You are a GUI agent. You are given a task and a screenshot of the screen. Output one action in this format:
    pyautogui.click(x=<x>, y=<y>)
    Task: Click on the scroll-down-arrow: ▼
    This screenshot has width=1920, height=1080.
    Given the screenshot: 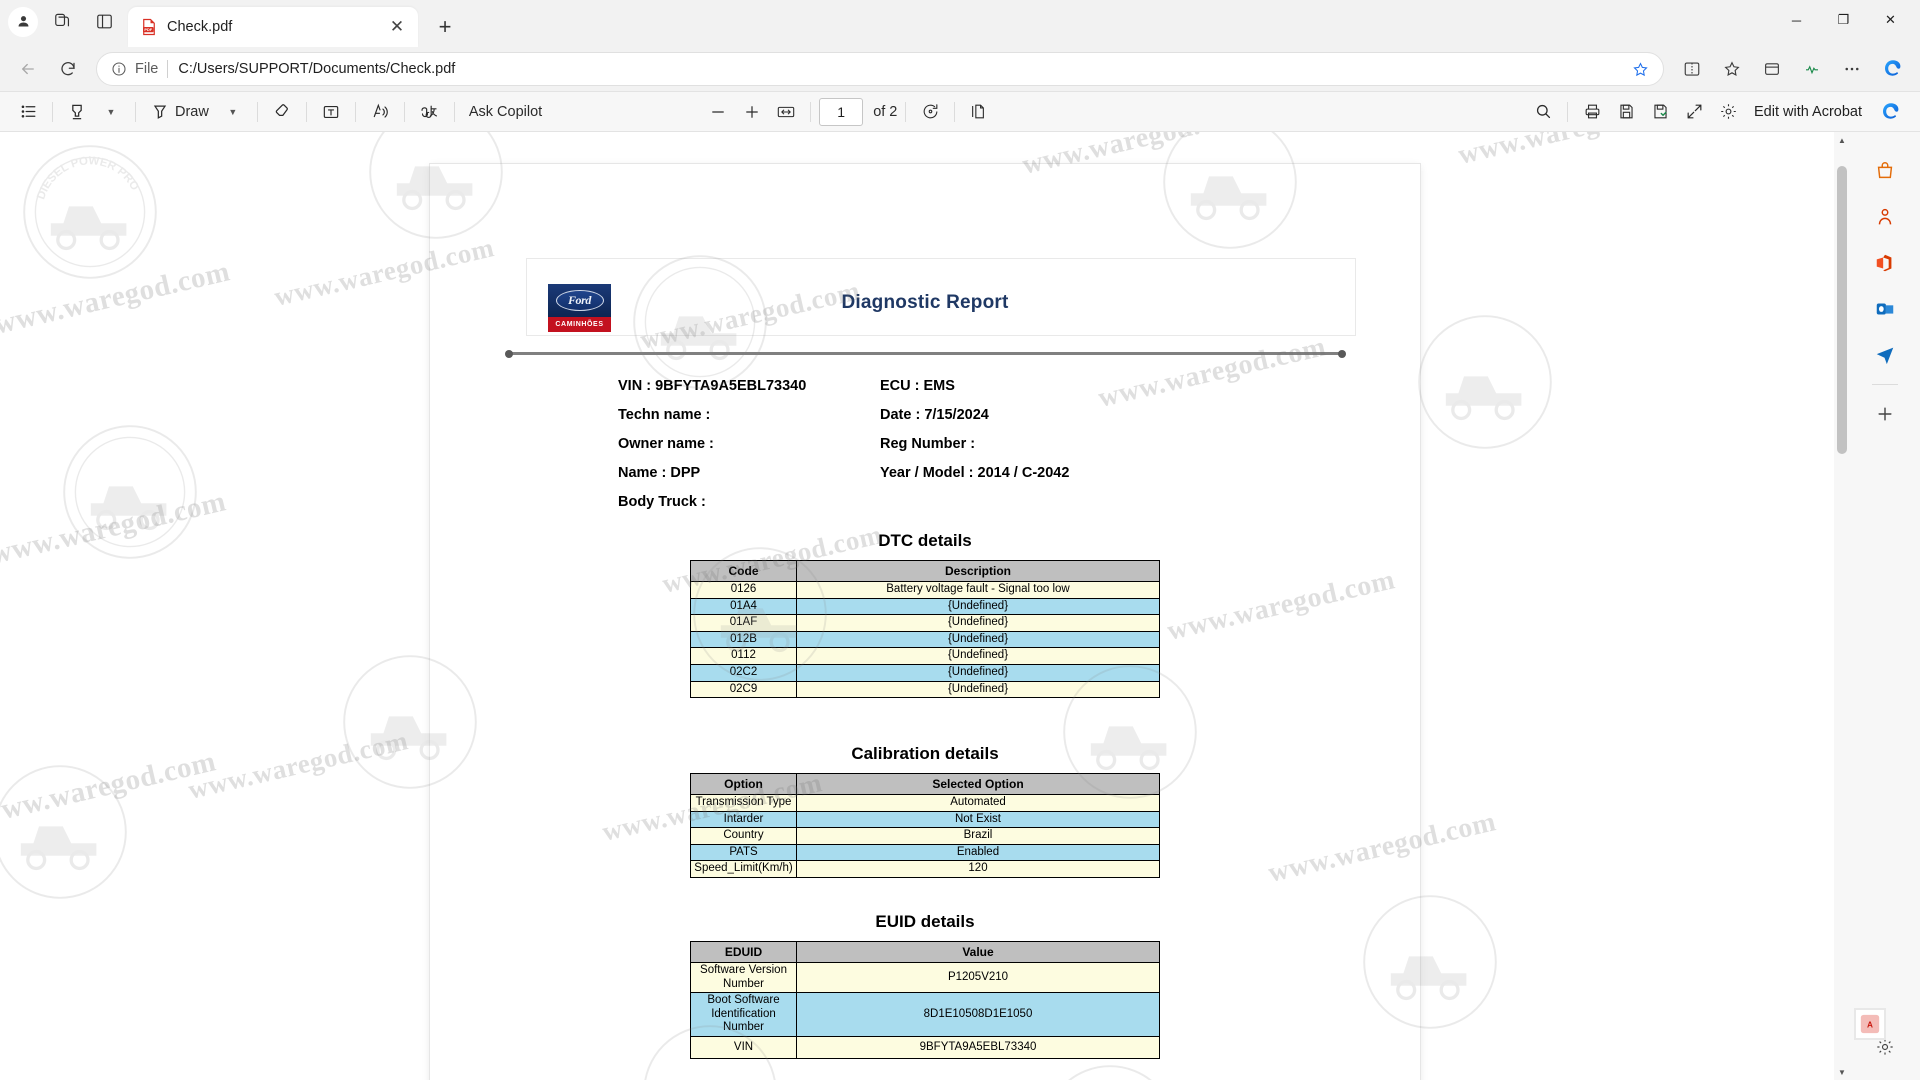 What is the action you would take?
    pyautogui.click(x=1842, y=1072)
    